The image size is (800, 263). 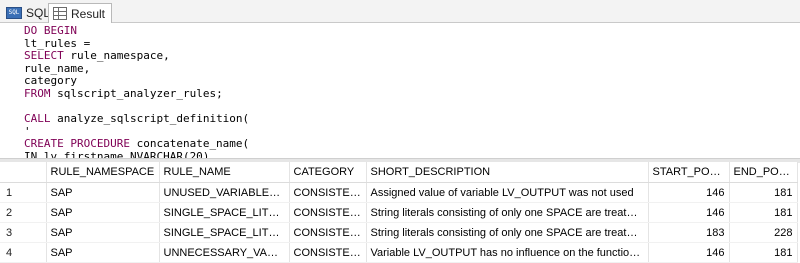 I want to click on tab-sql: SQL SQL, so click(x=28, y=13).